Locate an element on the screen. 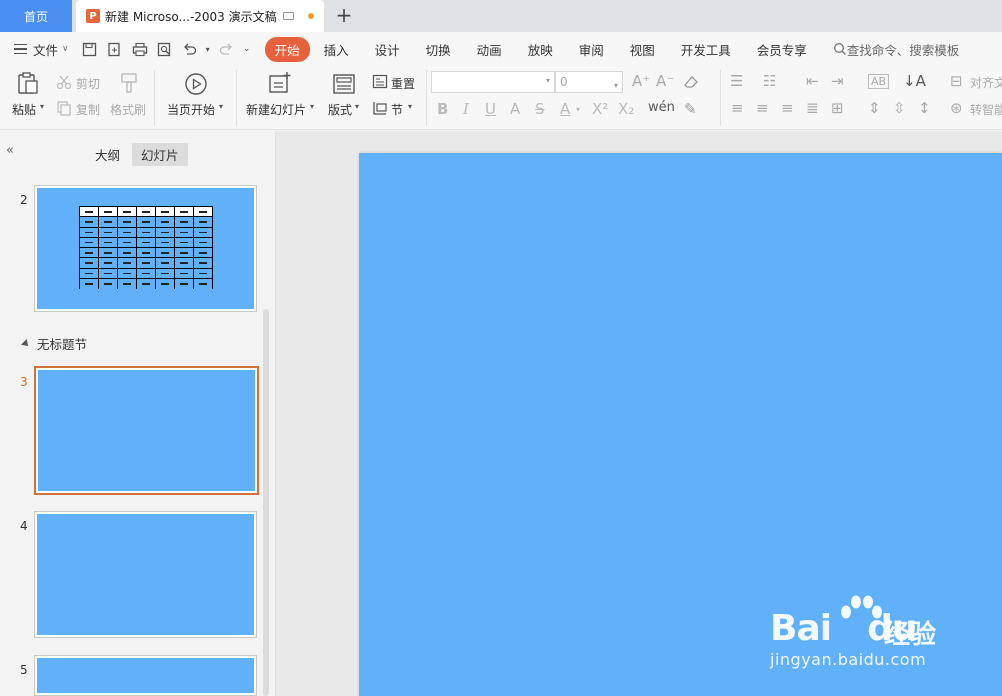  section-icon is located at coordinates (380, 108).